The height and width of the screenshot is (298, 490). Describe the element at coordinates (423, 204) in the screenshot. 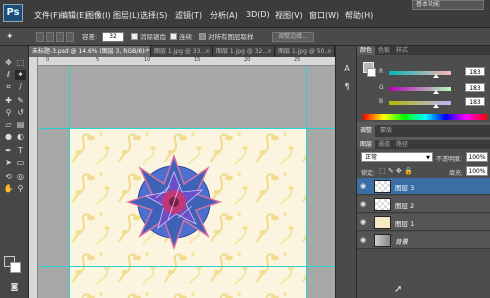

I see `layer-row: ◉ 图层 2` at that location.